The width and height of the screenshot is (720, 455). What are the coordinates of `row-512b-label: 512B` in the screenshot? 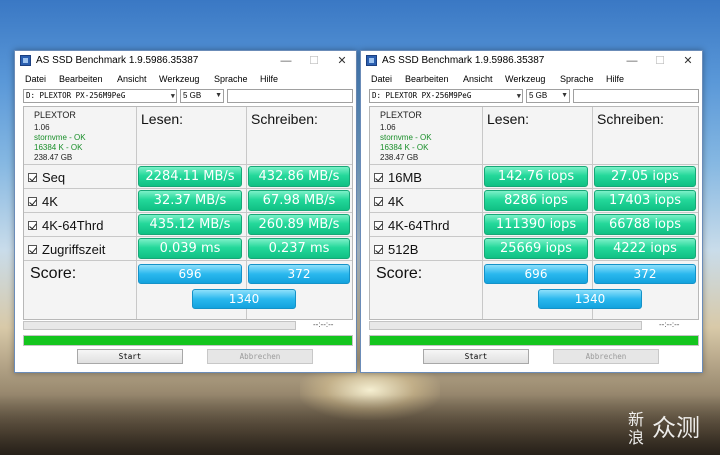 It's located at (396, 249).